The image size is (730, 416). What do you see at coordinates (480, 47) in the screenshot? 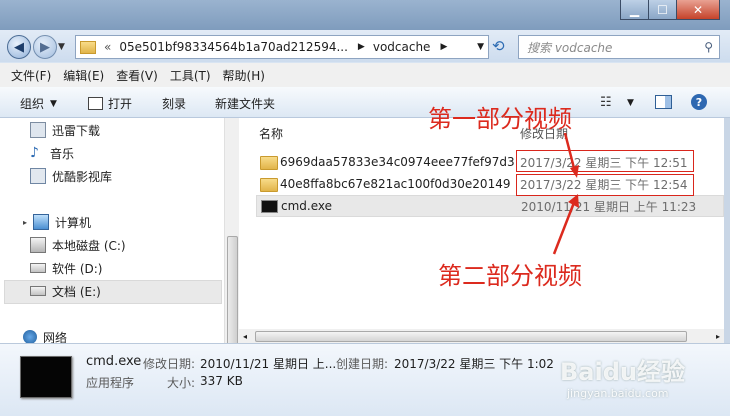
I see `address-dropdown-icon: ▼` at bounding box center [480, 47].